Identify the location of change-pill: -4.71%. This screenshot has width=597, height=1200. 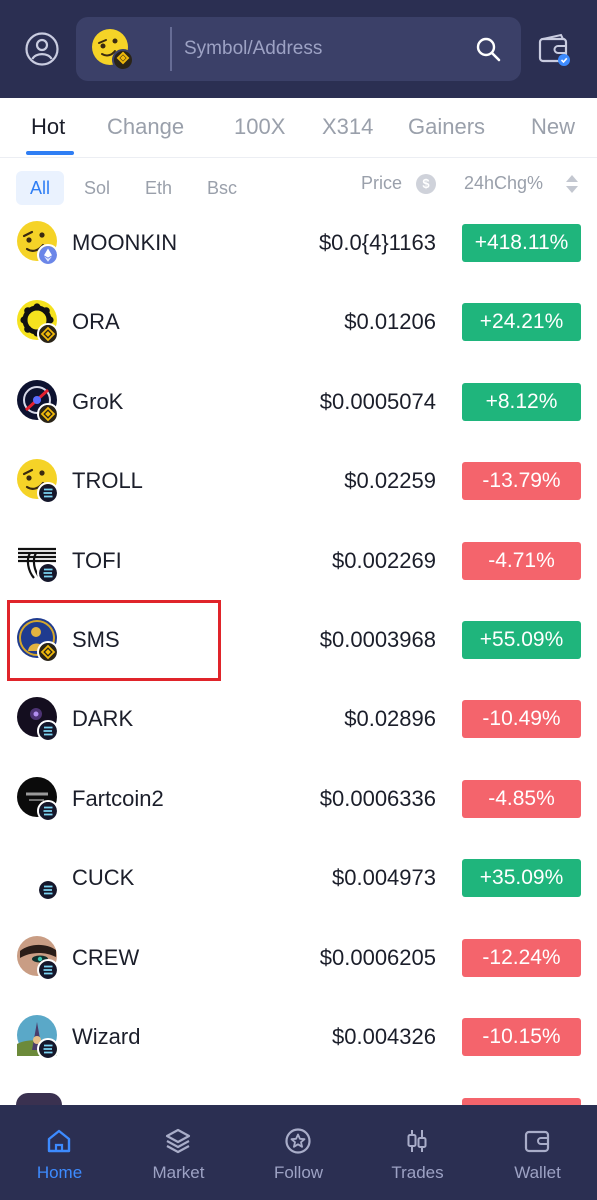
(521, 561).